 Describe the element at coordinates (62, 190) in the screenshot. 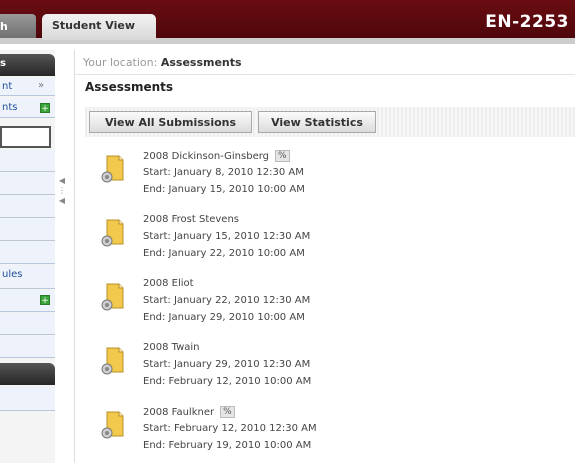

I see `grip-icon: ⋮` at that location.